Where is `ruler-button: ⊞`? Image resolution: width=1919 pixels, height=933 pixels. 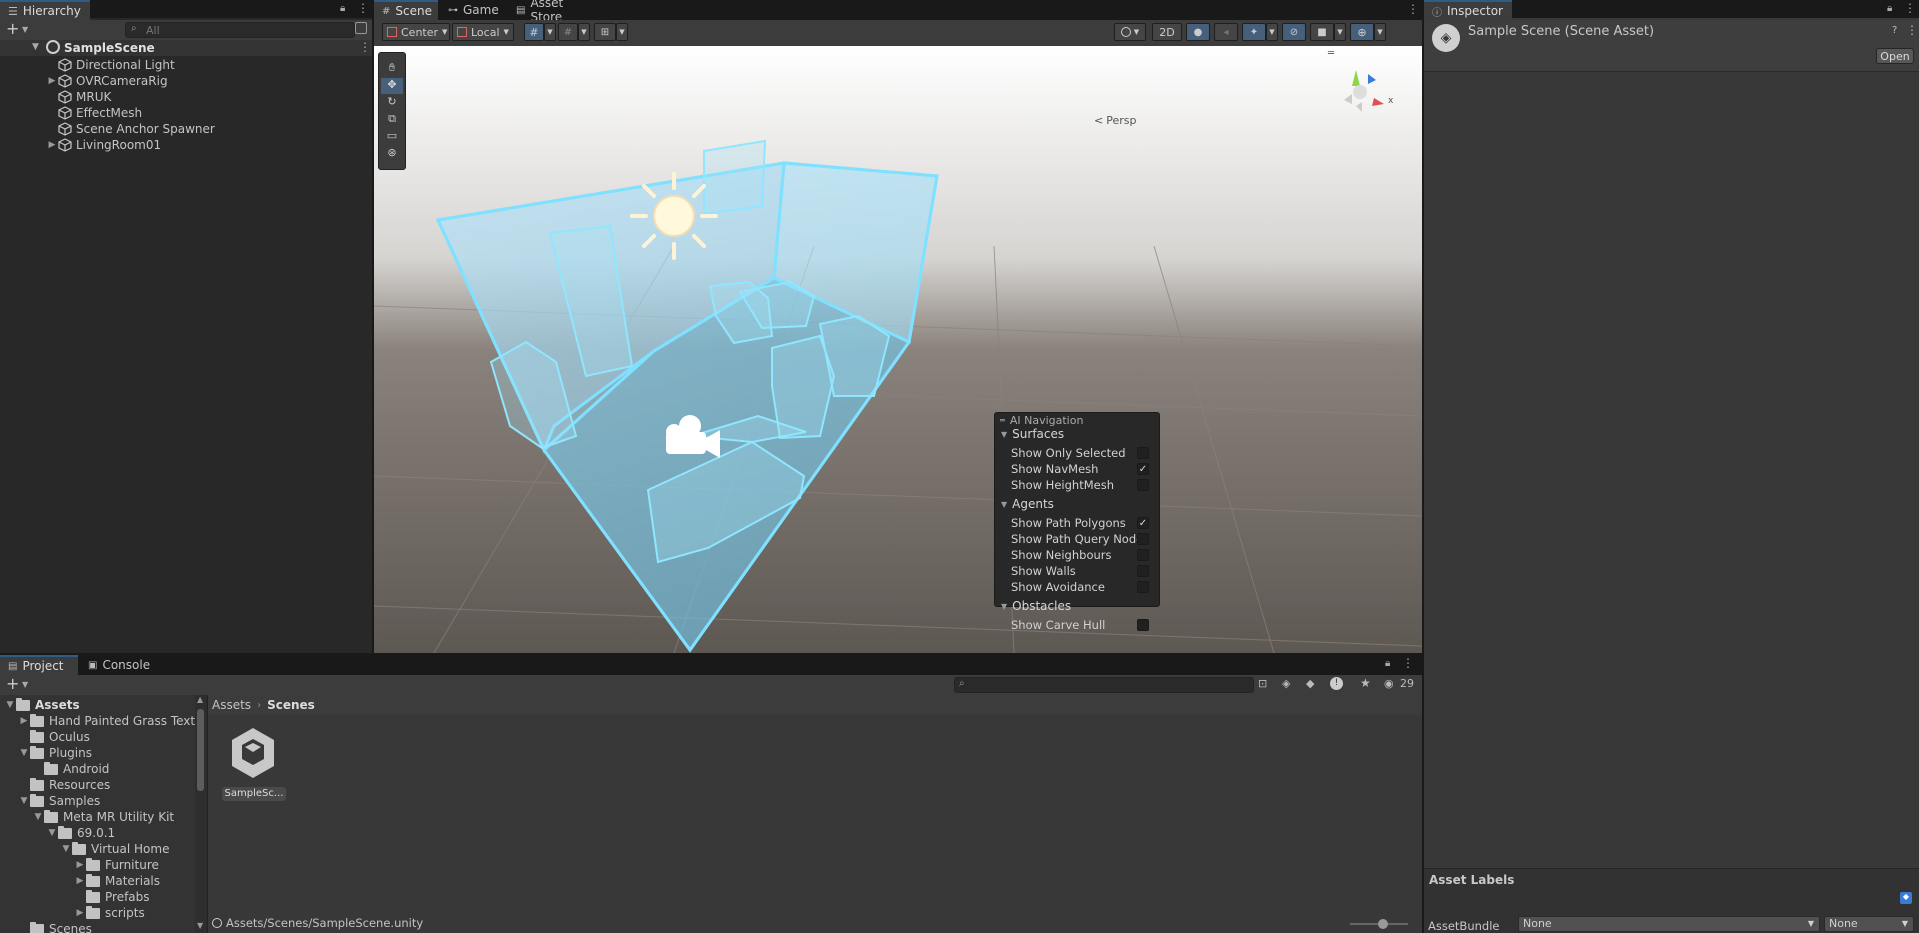
ruler-button: ⊞ is located at coordinates (605, 32).